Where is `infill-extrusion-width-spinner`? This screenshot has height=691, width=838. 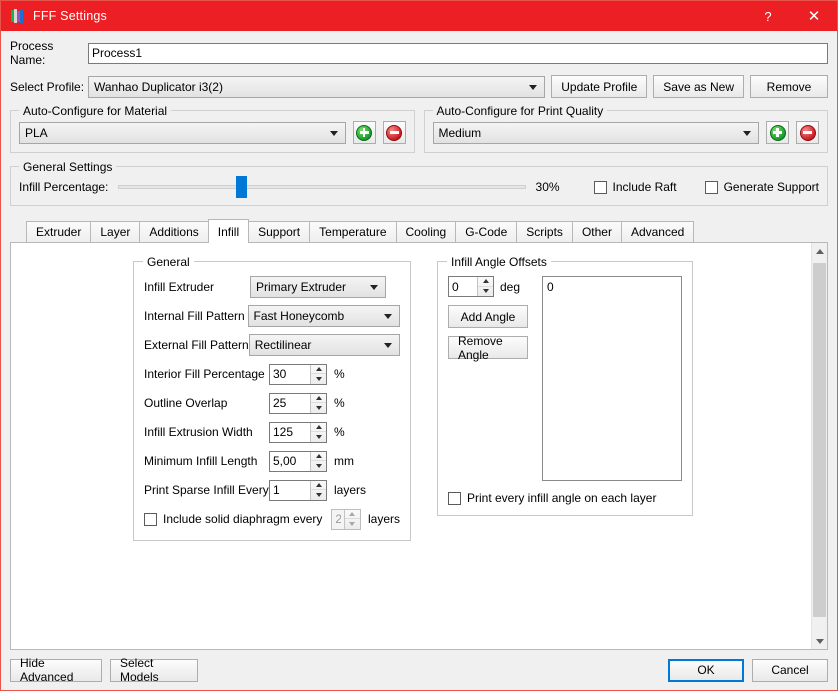
infill-extrusion-width-spinner is located at coordinates (298, 432).